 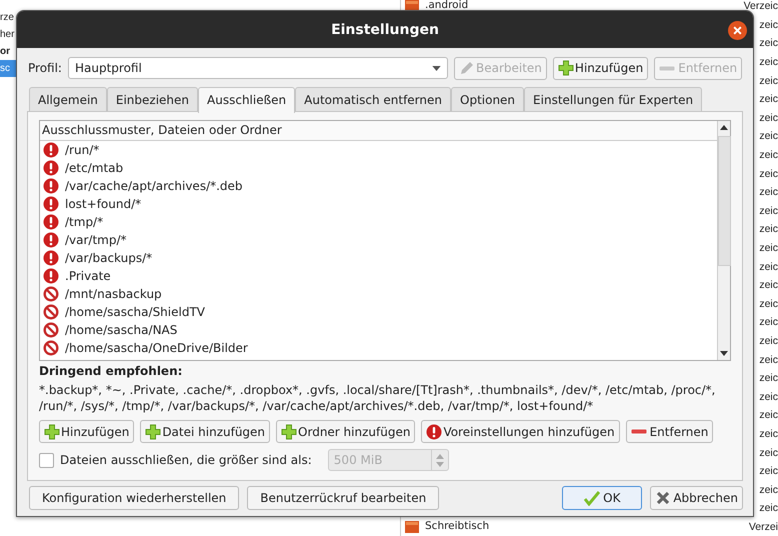 What do you see at coordinates (487, 99) in the screenshot?
I see `tab: Optionen` at bounding box center [487, 99].